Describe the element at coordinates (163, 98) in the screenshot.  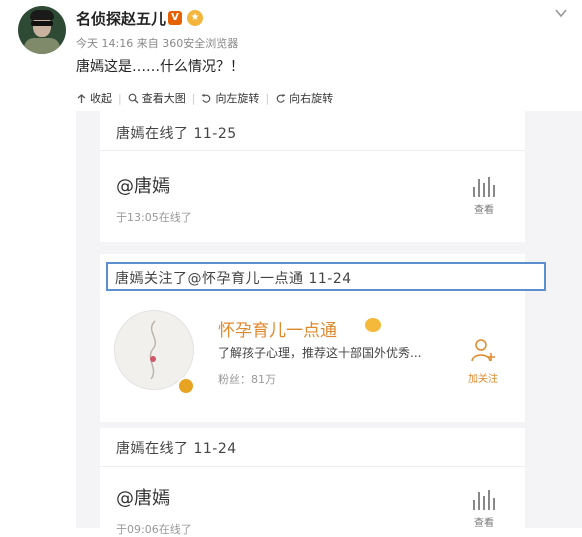
I see `view-large-label: 查看大图` at that location.